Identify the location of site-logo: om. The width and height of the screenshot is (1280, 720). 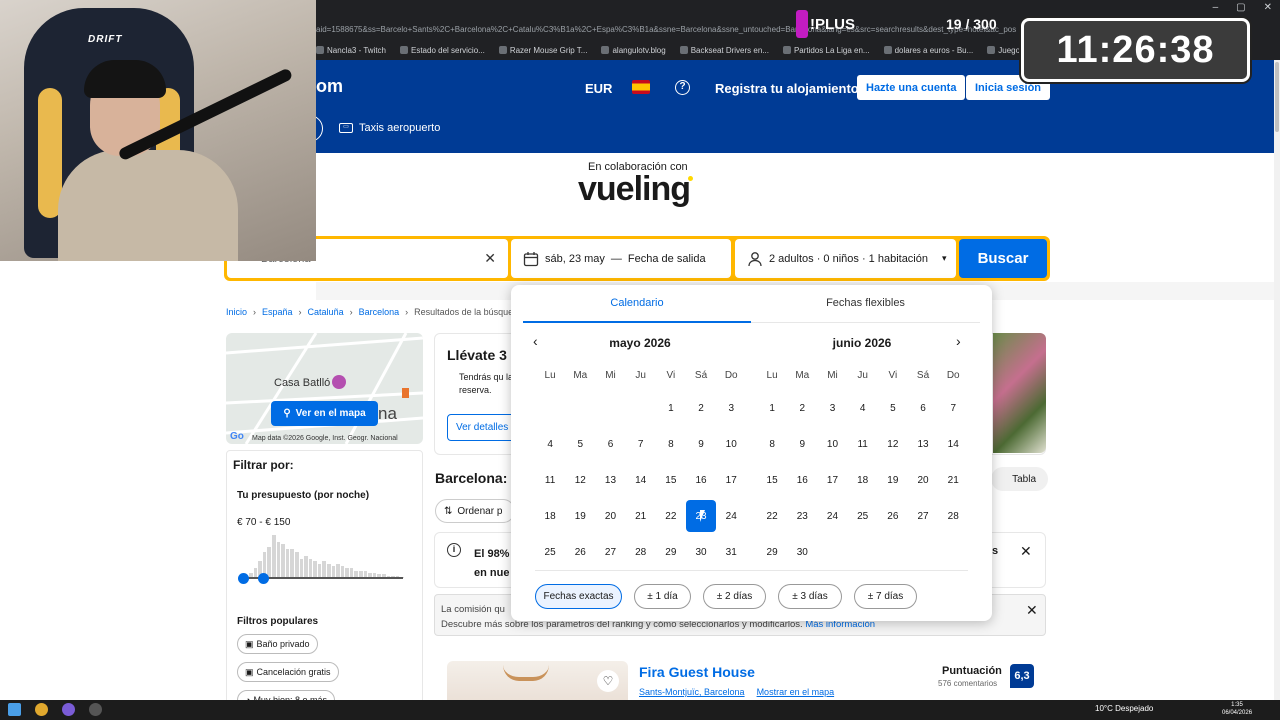
(329, 86).